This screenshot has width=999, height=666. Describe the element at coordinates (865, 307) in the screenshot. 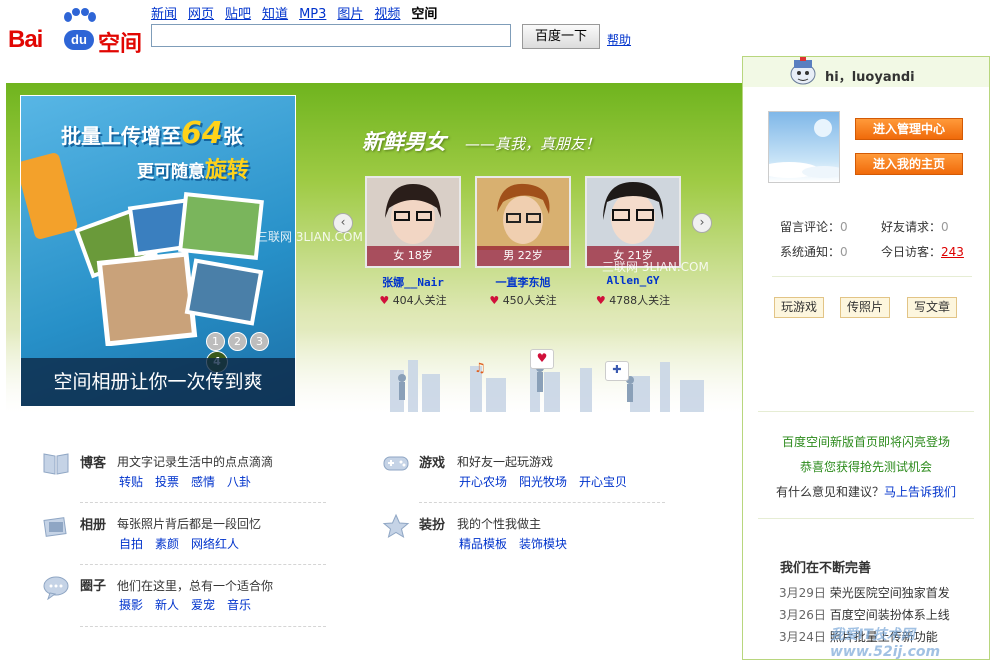

I see `upload-photos-button: 传照片` at that location.